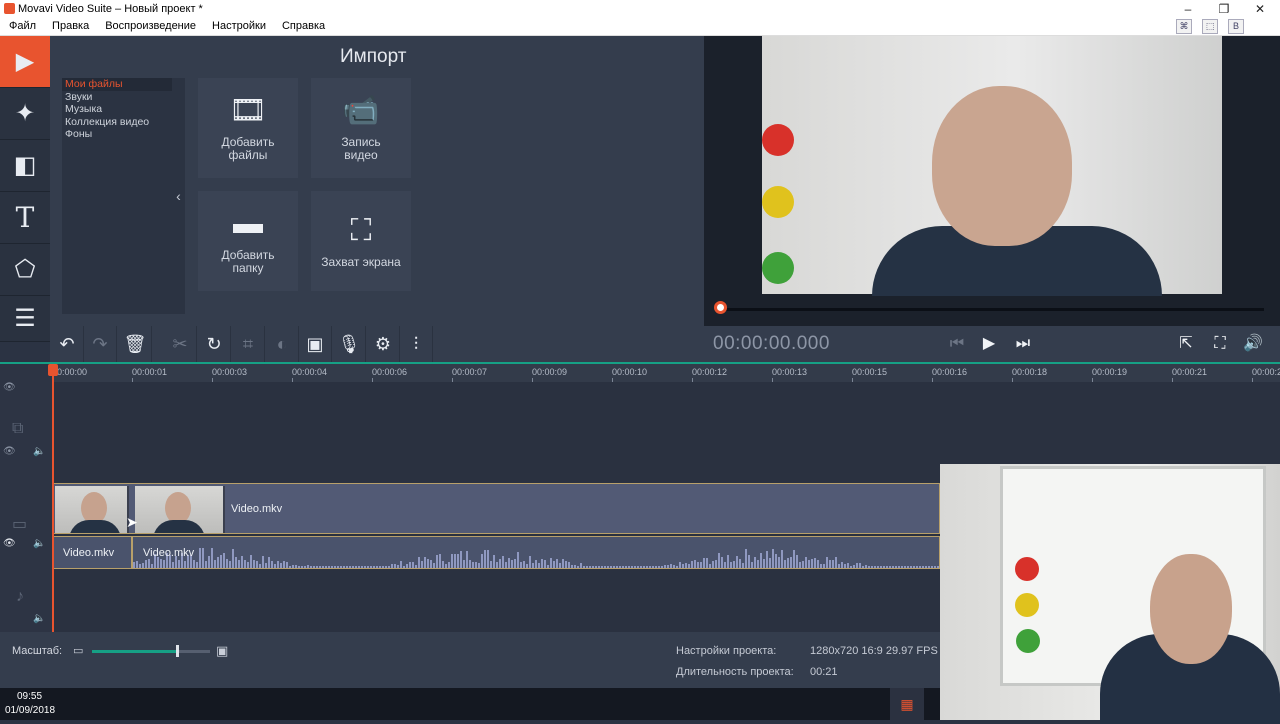 Image resolution: width=1280 pixels, height=724 pixels. Describe the element at coordinates (416, 344) in the screenshot. I see `equalizer-button: ⫶` at that location.